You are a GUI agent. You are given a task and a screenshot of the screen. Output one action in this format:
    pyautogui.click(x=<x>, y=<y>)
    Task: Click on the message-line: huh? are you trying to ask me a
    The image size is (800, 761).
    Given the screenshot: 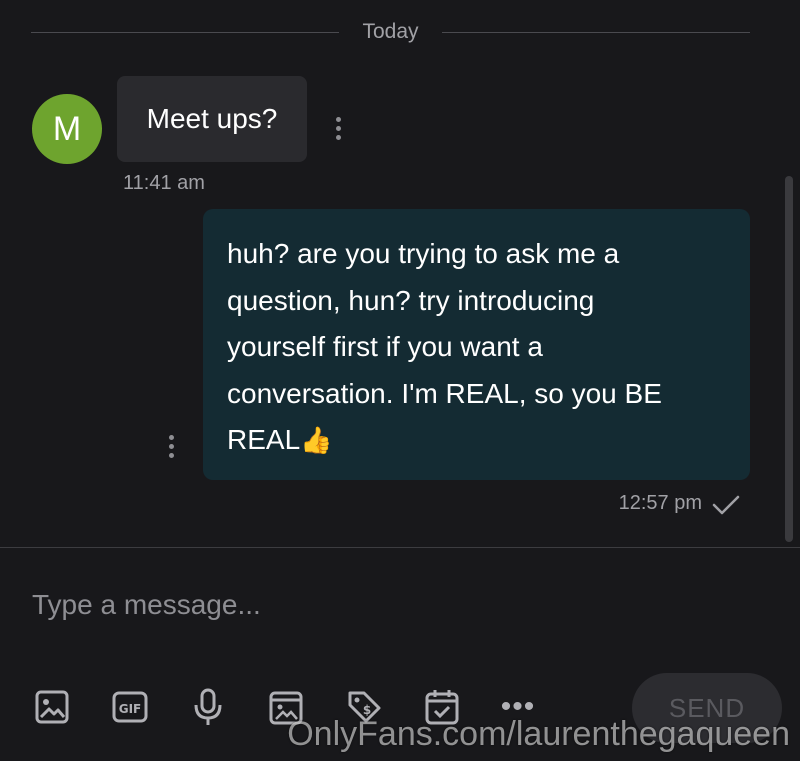 What is the action you would take?
    pyautogui.click(x=423, y=253)
    